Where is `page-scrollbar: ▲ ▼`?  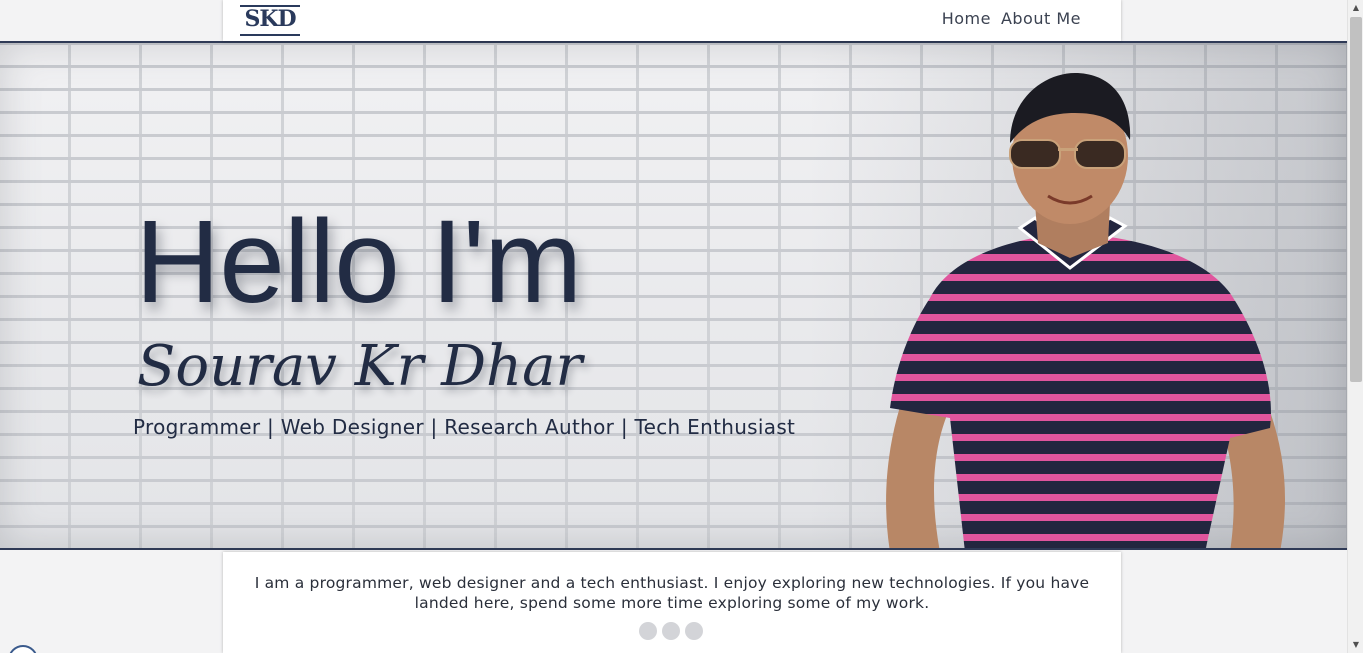
page-scrollbar: ▲ ▼ is located at coordinates (1355, 326).